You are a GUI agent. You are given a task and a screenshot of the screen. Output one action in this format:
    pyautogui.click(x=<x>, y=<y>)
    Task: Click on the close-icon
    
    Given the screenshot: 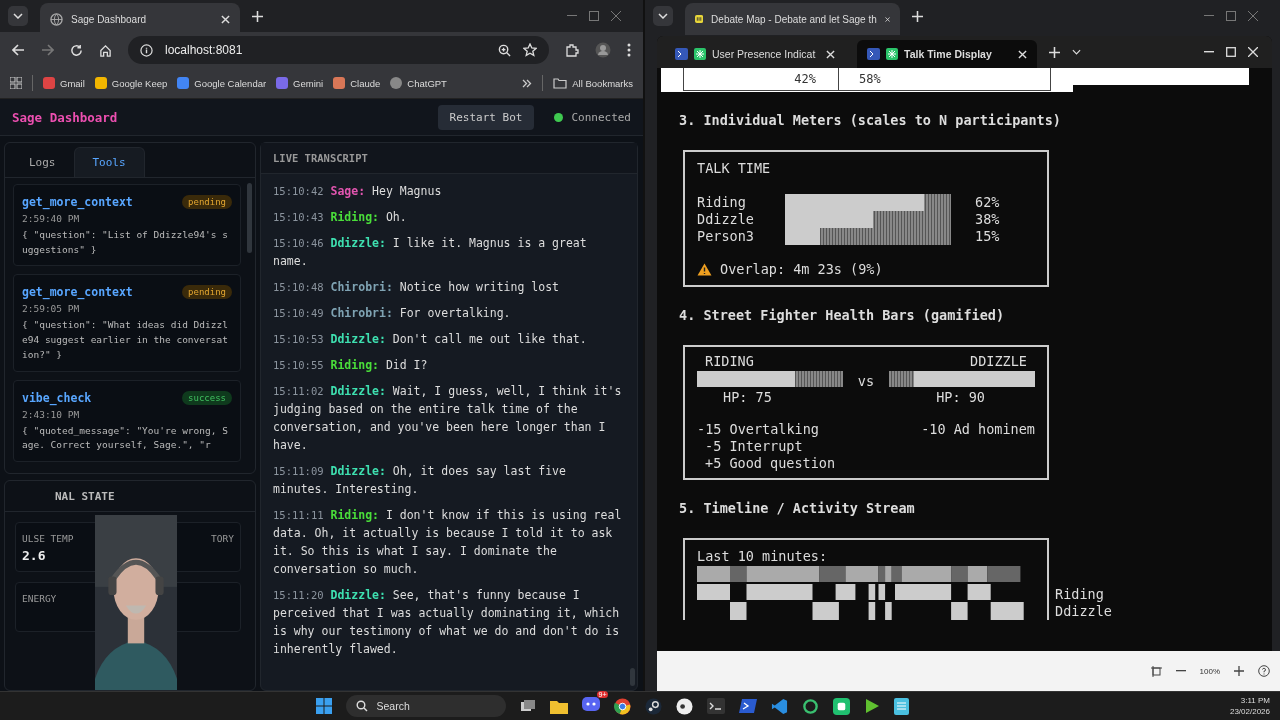 What is the action you would take?
    pyautogui.click(x=887, y=19)
    